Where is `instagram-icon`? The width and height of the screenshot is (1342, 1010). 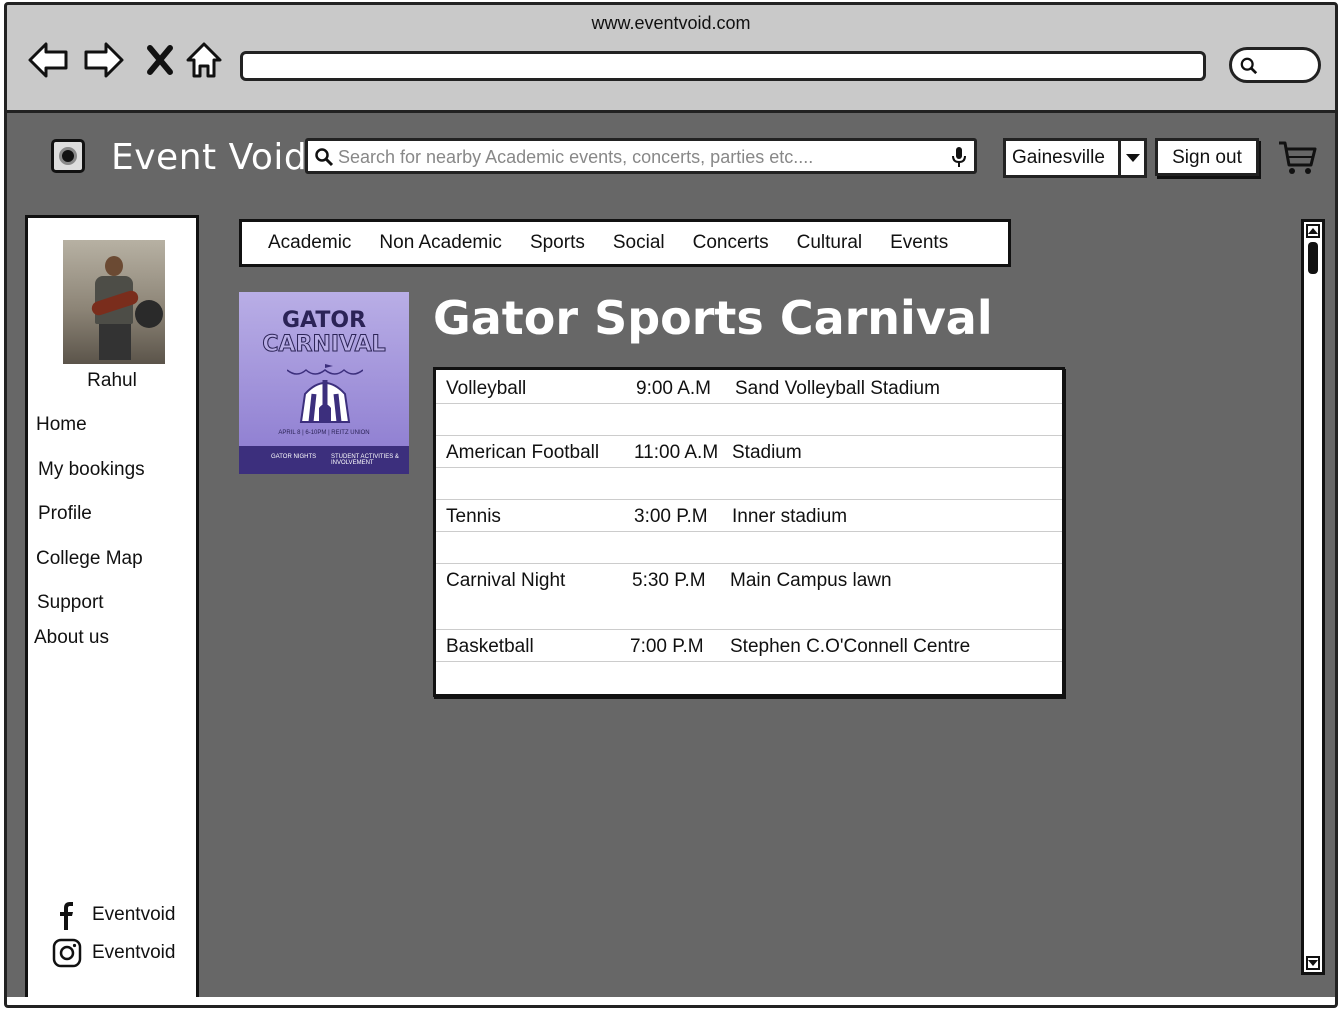
instagram-icon is located at coordinates (67, 953).